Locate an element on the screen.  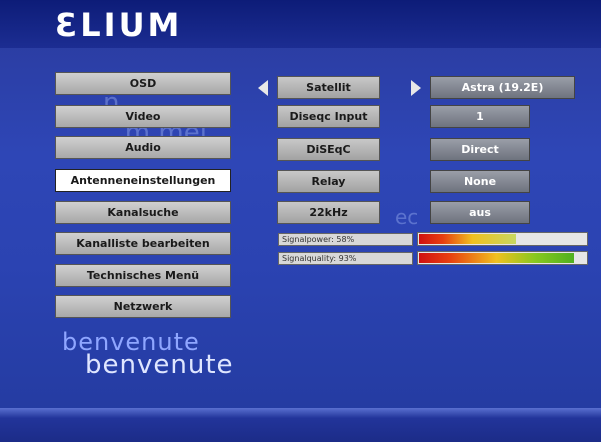
footer-bar is located at coordinates (300, 425).